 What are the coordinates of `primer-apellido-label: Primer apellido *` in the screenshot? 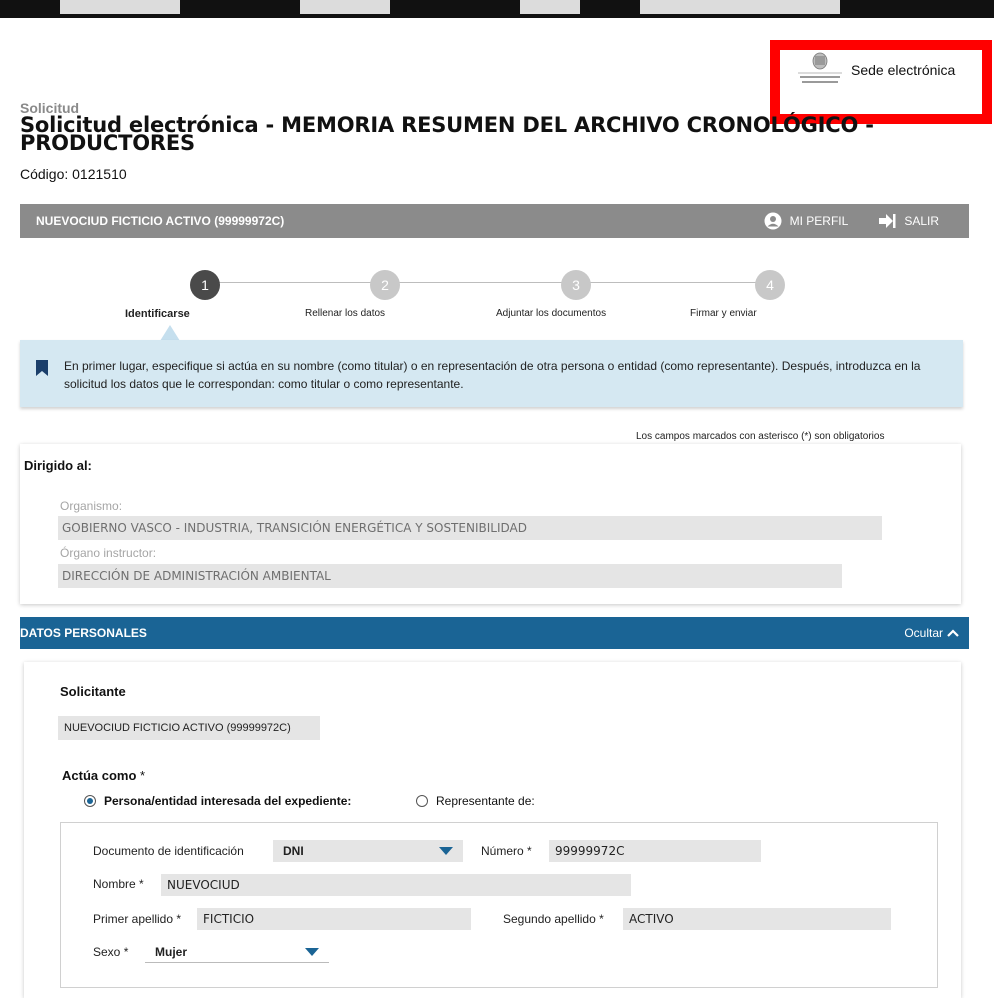 It's located at (137, 919).